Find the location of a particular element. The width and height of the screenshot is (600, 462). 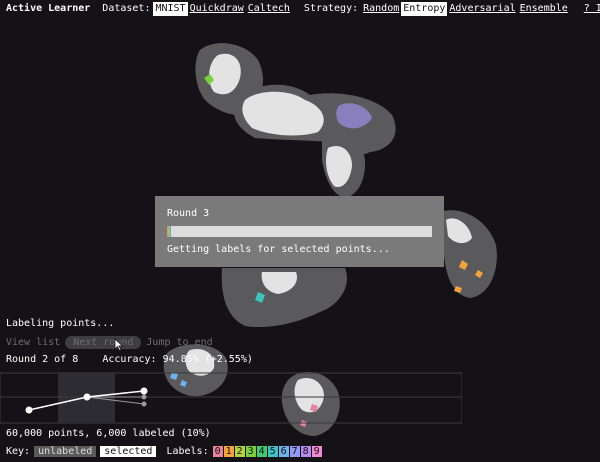

label-chip-5: 5 is located at coordinates (272, 451).